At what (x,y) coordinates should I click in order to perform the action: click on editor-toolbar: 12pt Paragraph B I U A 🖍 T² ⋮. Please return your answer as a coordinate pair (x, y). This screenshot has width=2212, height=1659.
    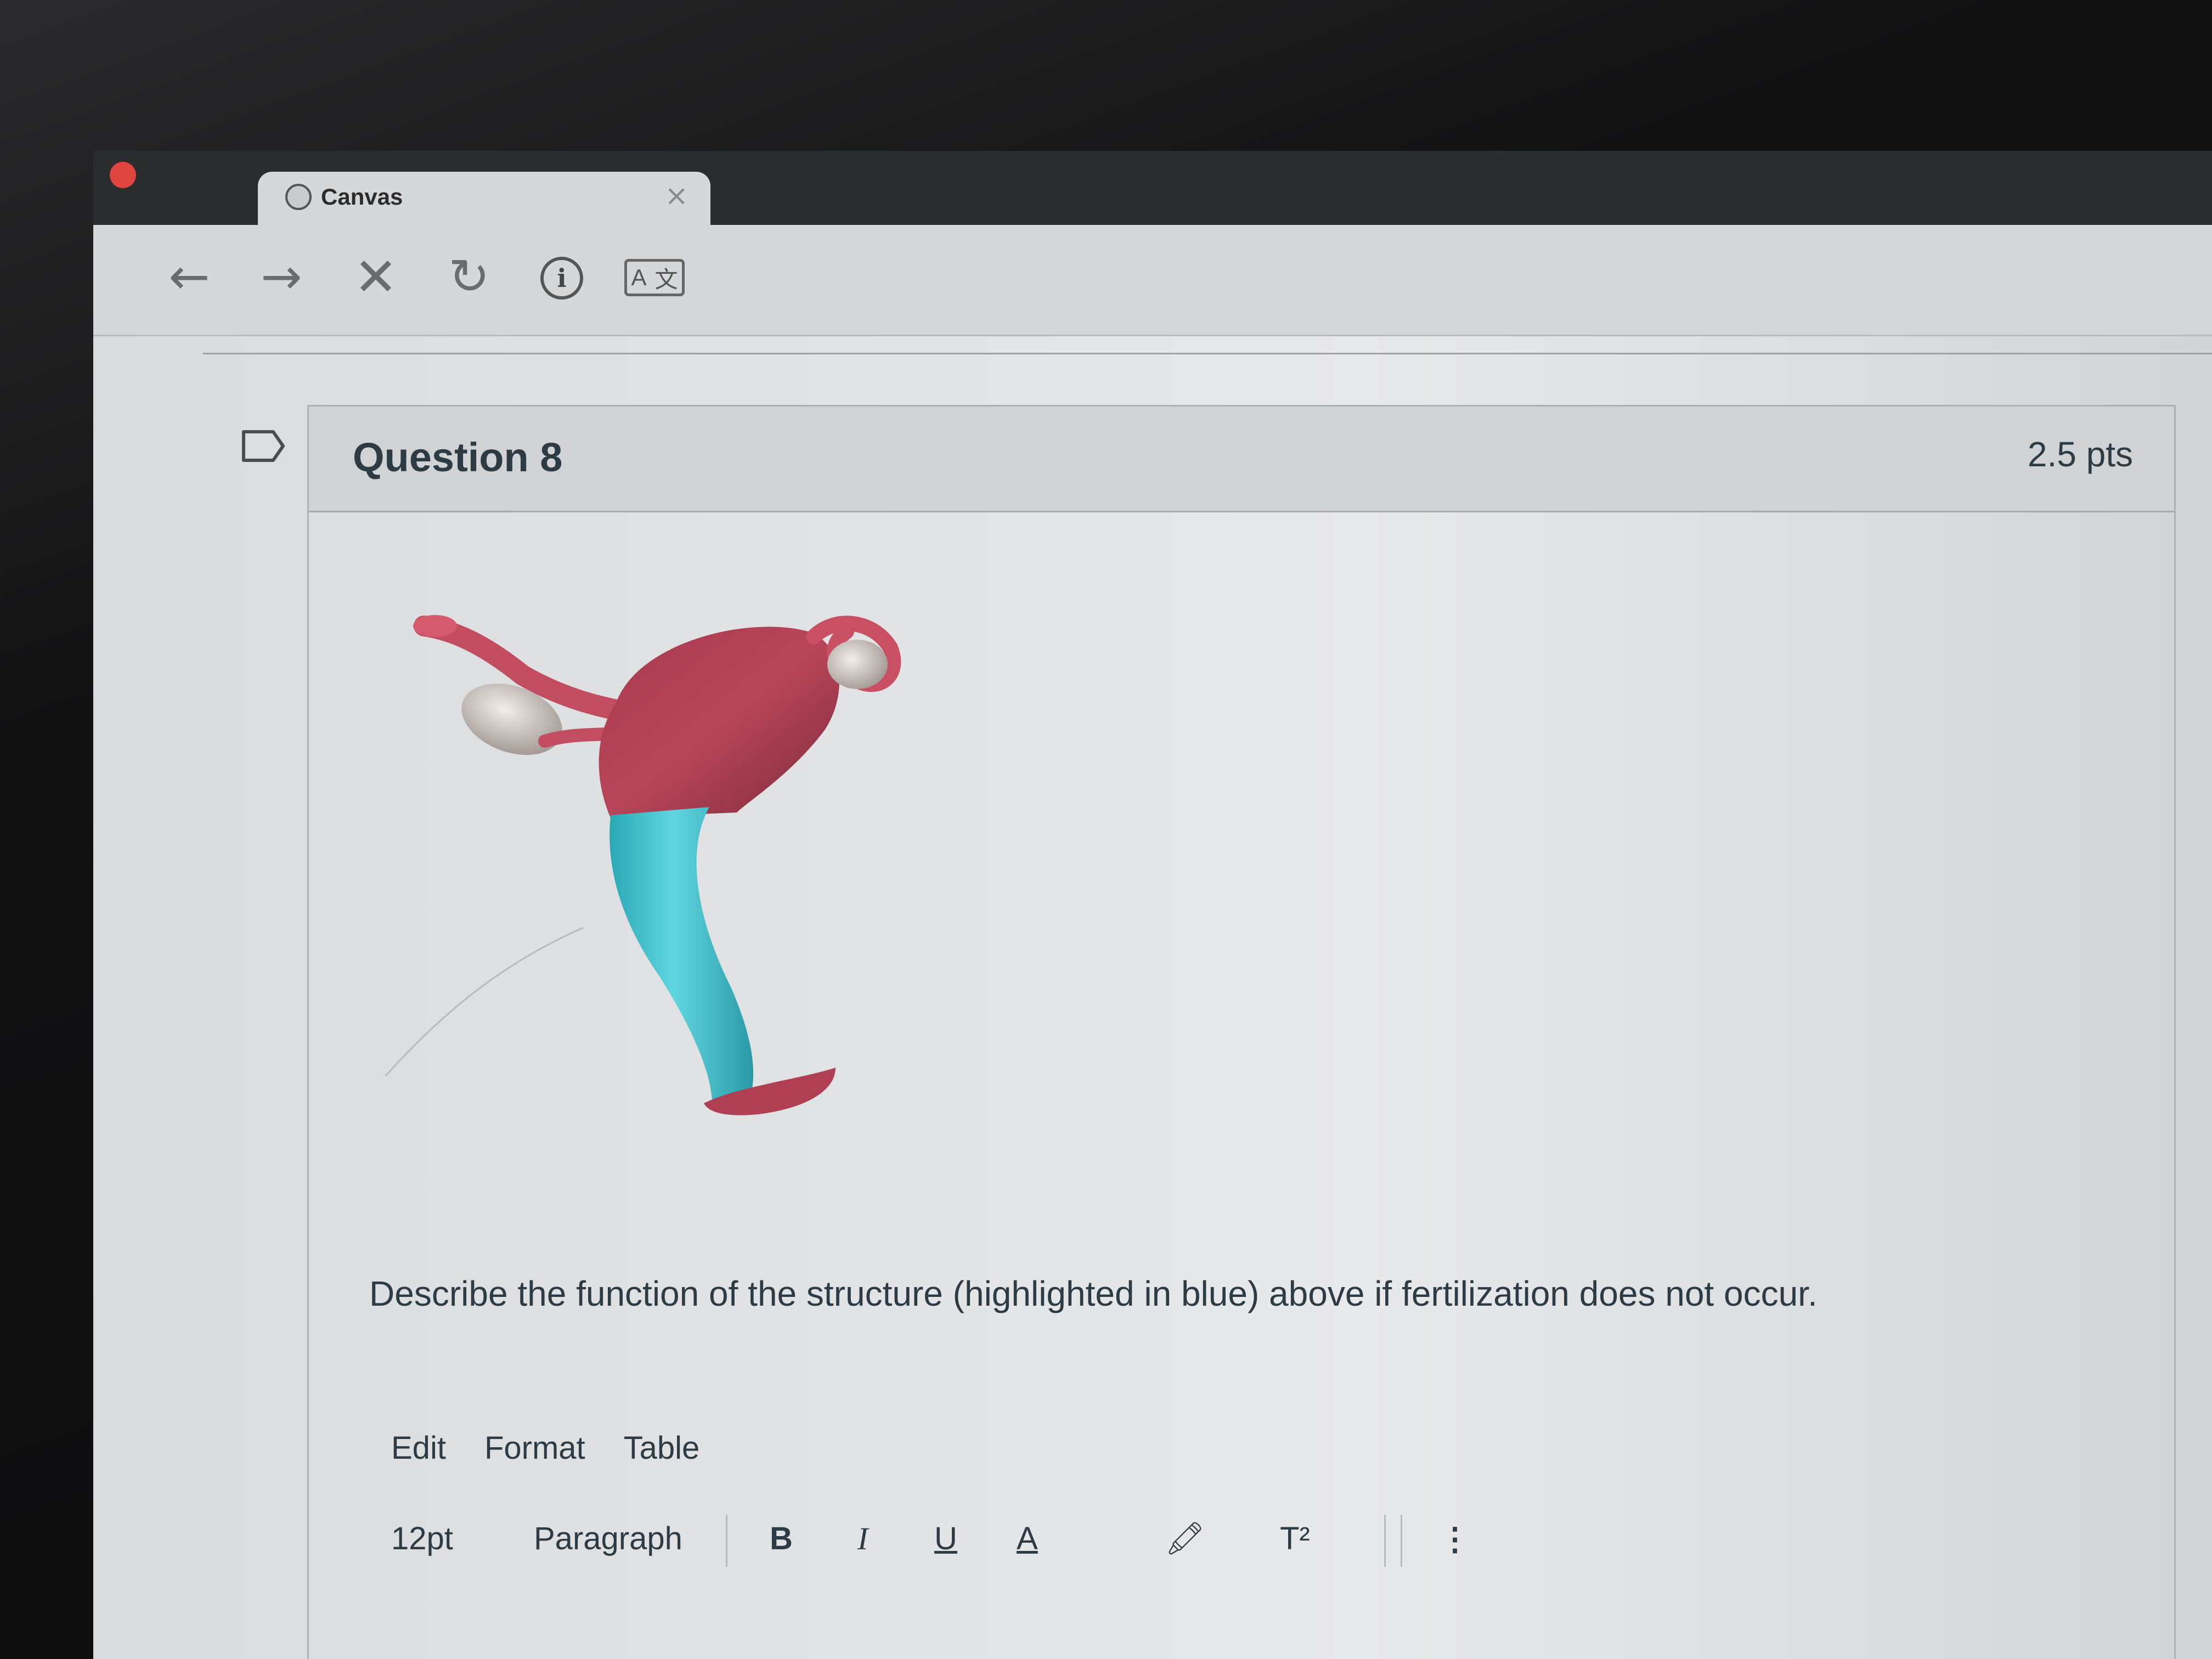
    Looking at the image, I should click on (1269, 1545).